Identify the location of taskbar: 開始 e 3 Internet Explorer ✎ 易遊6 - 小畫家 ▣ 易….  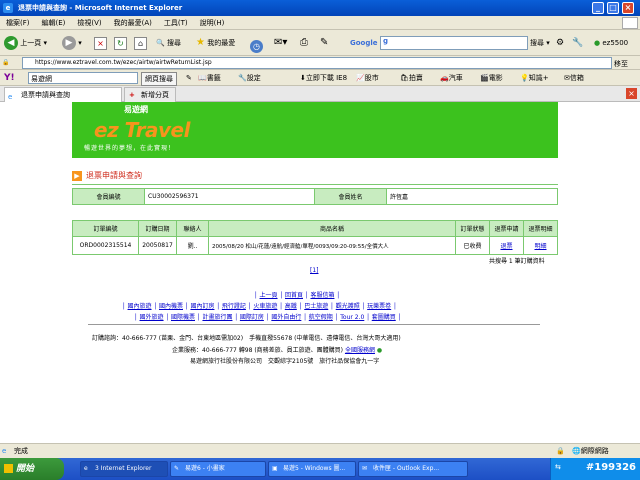
(320, 469).